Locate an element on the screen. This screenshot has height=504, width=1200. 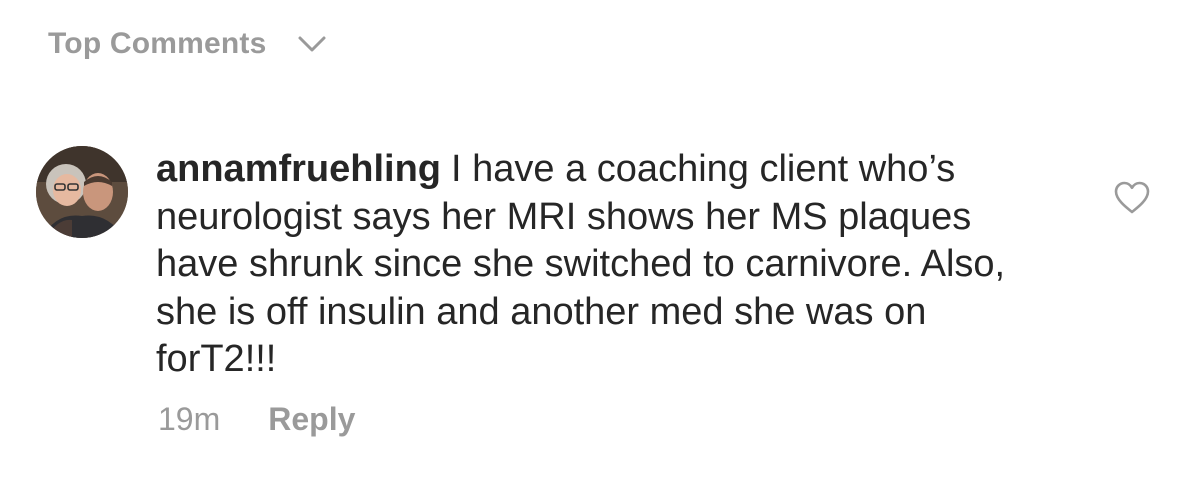
chevron-down-icon is located at coordinates (312, 44).